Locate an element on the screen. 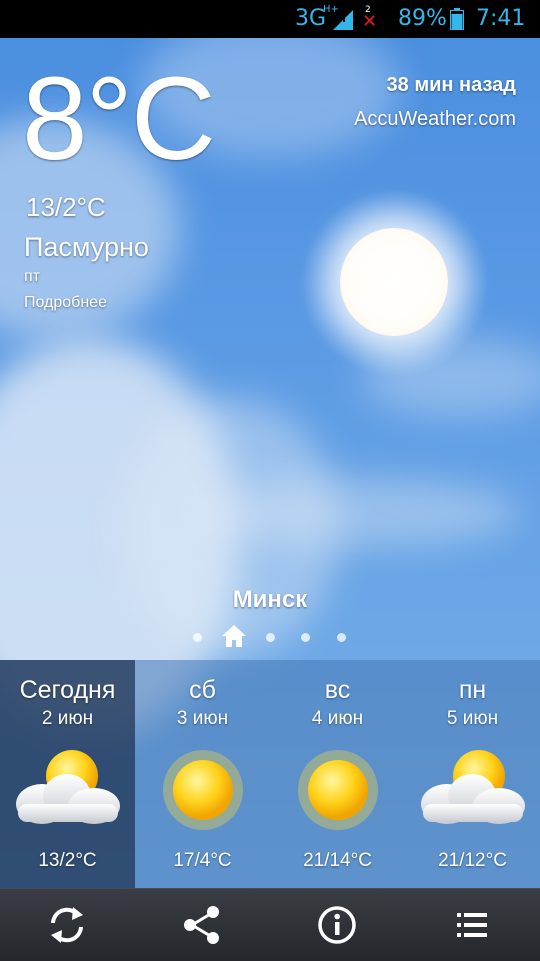 Image resolution: width=540 pixels, height=961 pixels. forecast-day-date: 4 июн is located at coordinates (337, 718).